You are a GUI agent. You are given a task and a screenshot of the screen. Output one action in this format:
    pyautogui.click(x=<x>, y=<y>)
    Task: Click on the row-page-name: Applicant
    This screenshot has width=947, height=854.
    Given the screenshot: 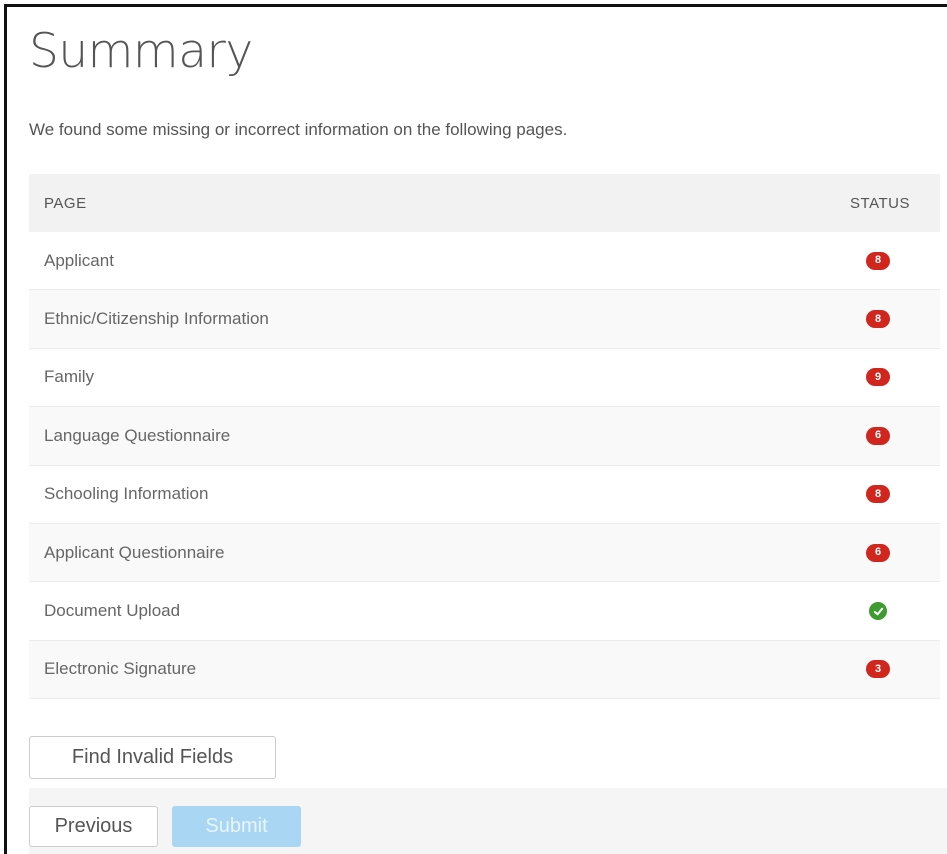 What is the action you would take?
    pyautogui.click(x=79, y=260)
    